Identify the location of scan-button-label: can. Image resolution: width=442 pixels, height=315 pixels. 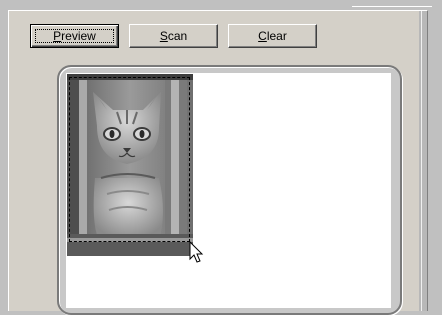
(177, 36).